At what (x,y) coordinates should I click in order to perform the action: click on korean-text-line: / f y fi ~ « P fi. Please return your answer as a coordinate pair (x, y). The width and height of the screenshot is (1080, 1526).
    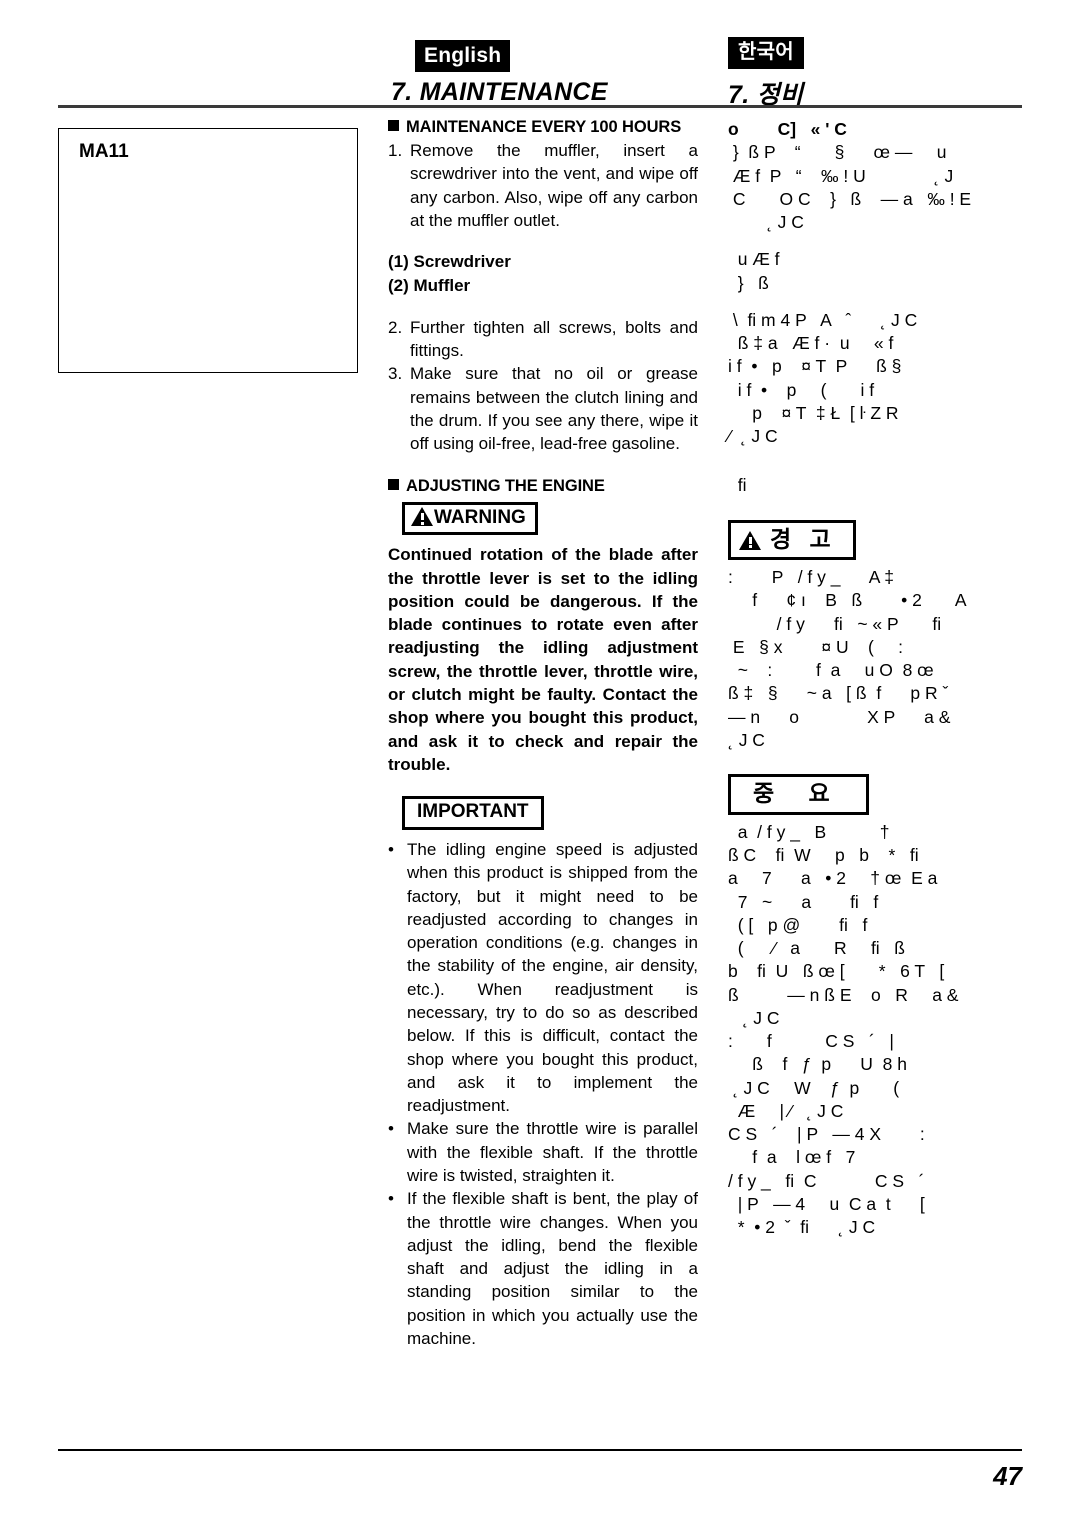
    Looking at the image, I should click on (835, 623).